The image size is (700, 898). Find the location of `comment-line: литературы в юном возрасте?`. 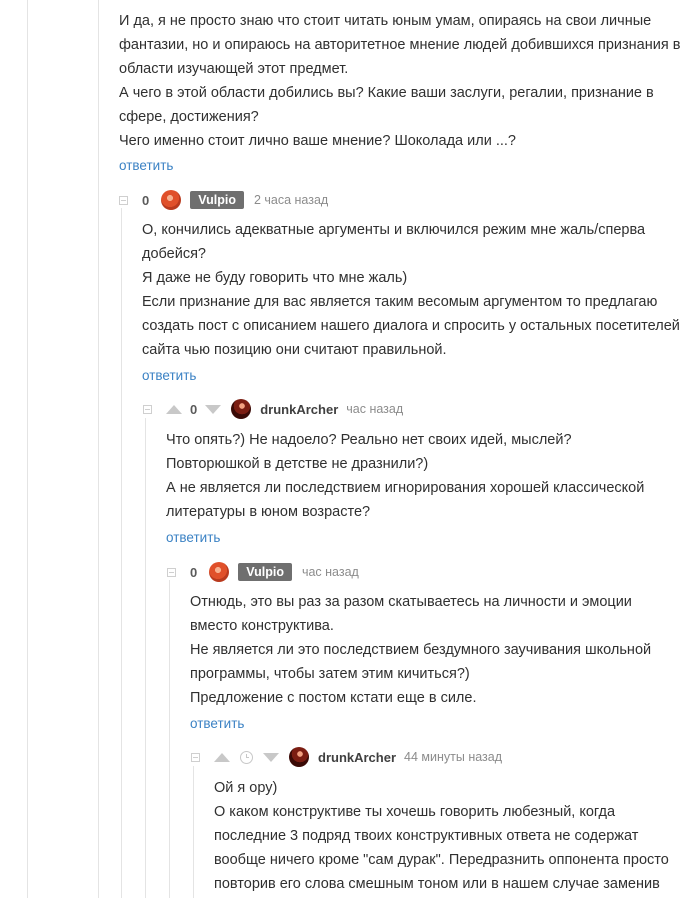

comment-line: литературы в юном возрасте? is located at coordinates (268, 512).